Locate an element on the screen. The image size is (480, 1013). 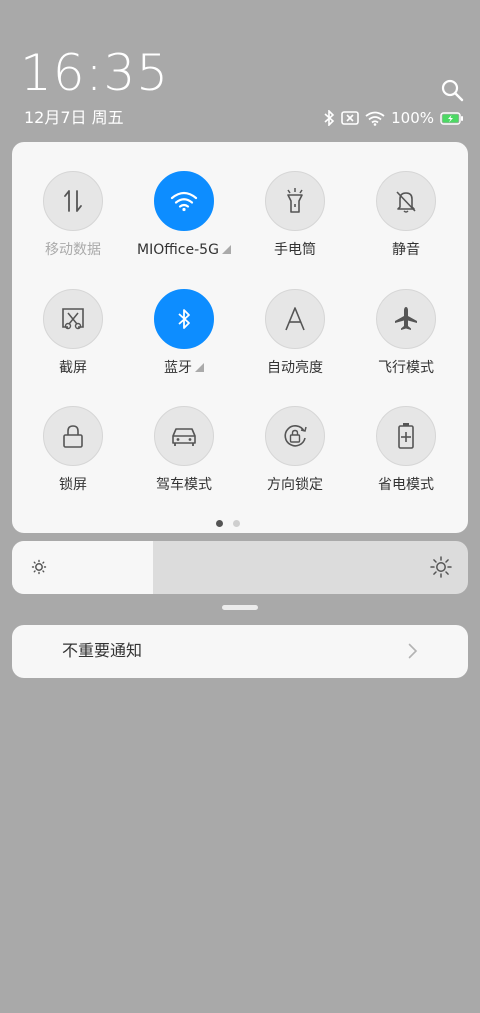
tile-label: 静音 is located at coordinates (406, 250).